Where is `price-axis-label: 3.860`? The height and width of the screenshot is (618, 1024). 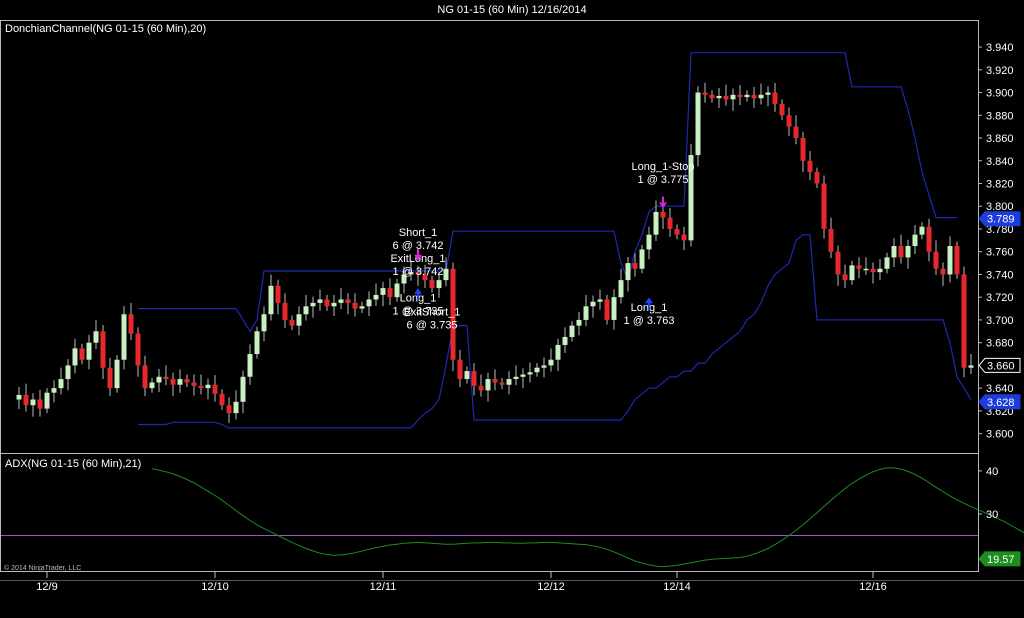 price-axis-label: 3.860 is located at coordinates (1000, 139).